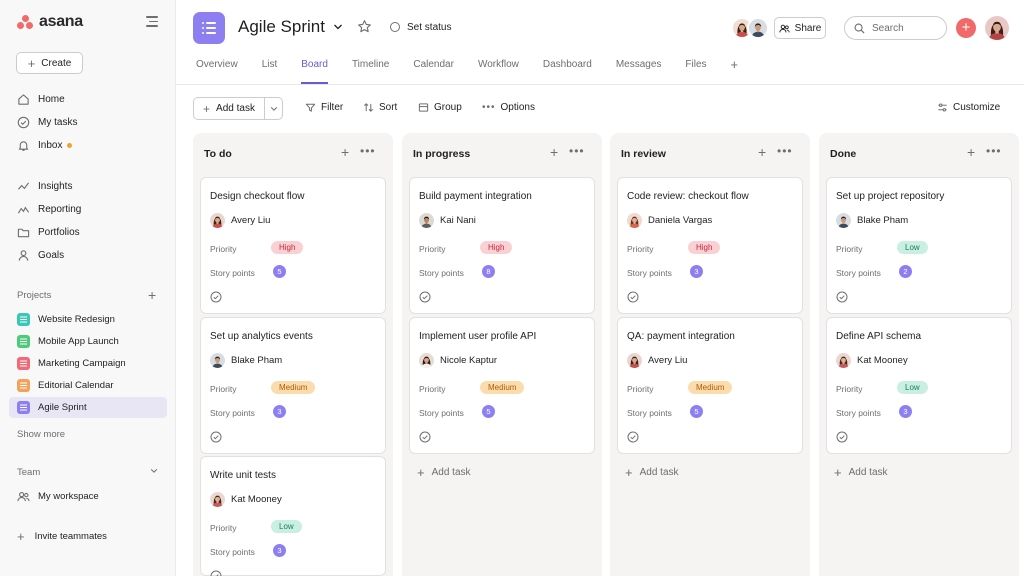 Image resolution: width=1024 pixels, height=576 pixels. What do you see at coordinates (657, 360) in the screenshot?
I see `task-assignee: Avery Liu` at bounding box center [657, 360].